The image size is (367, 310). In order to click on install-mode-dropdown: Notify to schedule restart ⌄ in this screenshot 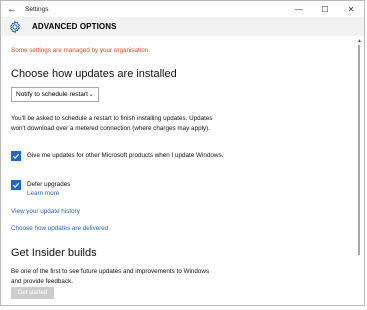, I will do `click(55, 94)`.